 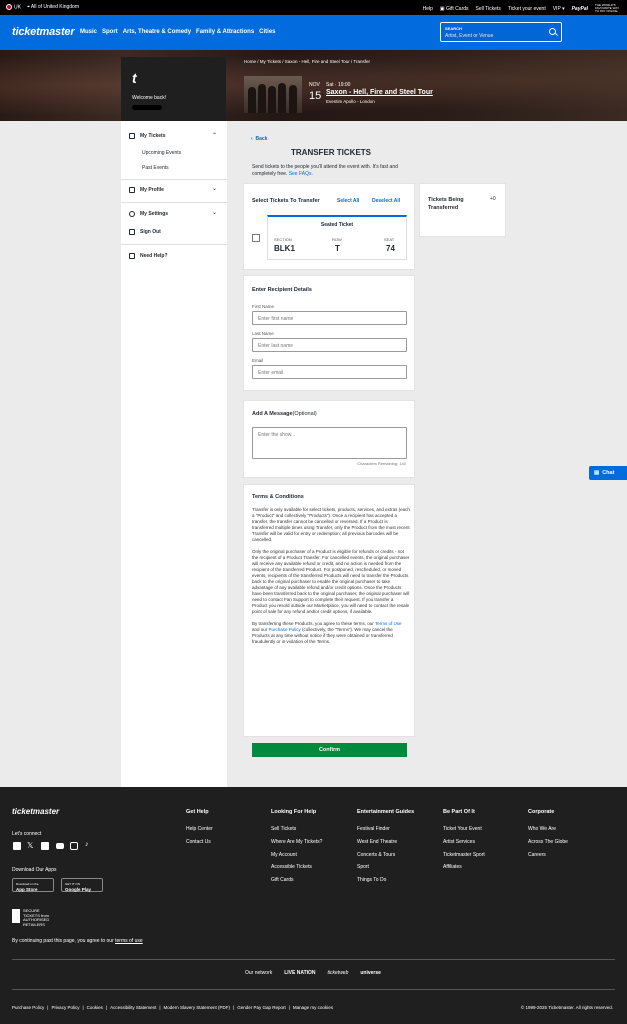 What do you see at coordinates (157, 32) in the screenshot?
I see `nav-arts-theatre-comedy: Arts, Theatre & Comedy` at bounding box center [157, 32].